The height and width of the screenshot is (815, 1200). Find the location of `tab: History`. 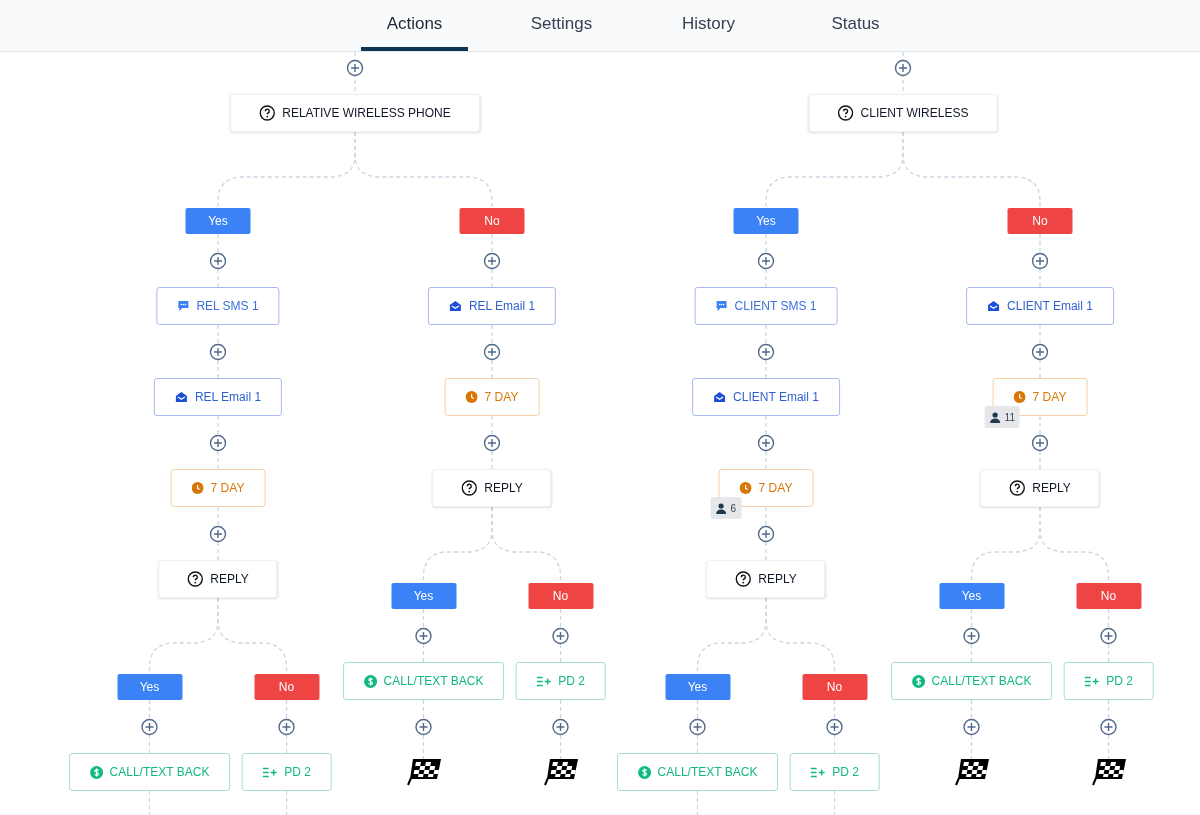

tab: History is located at coordinates (708, 25).